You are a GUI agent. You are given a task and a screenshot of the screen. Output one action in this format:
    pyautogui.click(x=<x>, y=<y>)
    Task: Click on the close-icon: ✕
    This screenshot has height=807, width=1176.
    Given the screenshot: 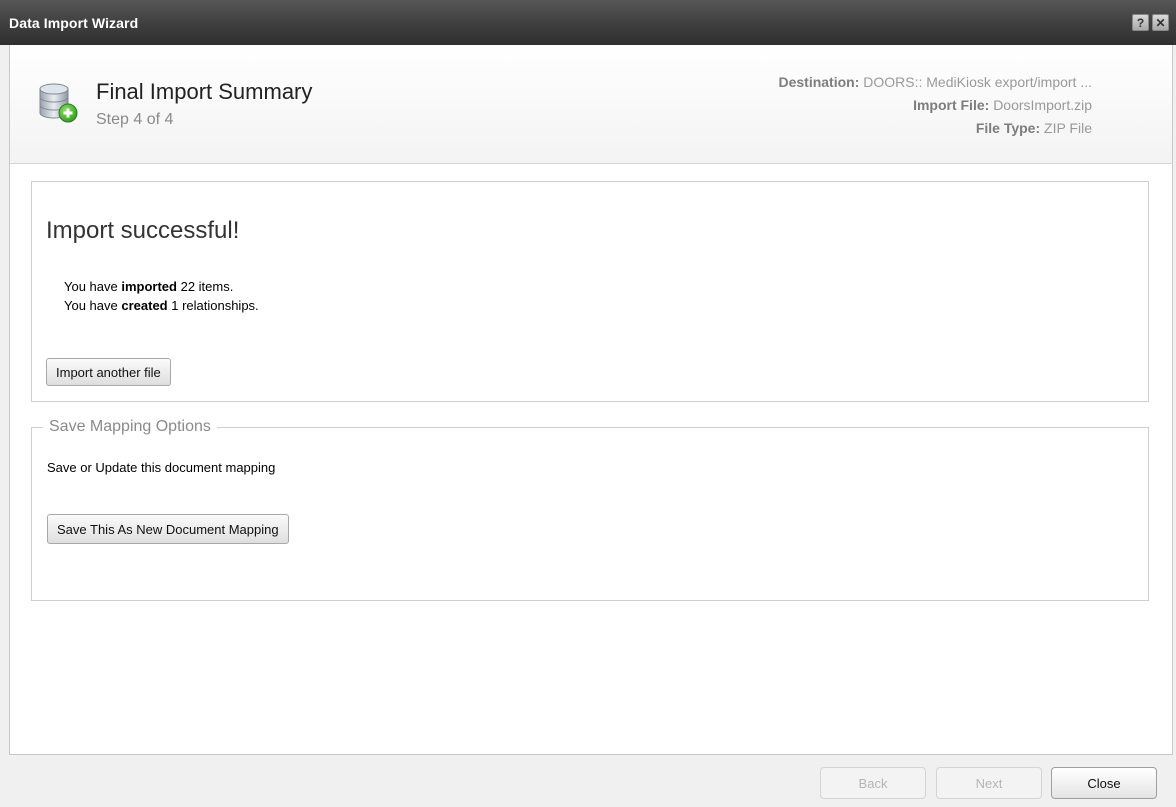 What is the action you would take?
    pyautogui.click(x=1160, y=22)
    